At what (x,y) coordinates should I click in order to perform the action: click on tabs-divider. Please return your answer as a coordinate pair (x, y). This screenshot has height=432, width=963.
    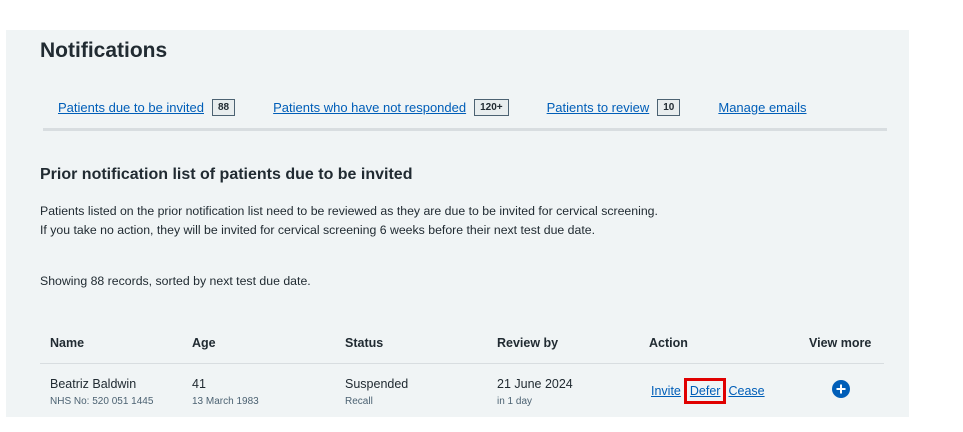
    Looking at the image, I should click on (465, 129).